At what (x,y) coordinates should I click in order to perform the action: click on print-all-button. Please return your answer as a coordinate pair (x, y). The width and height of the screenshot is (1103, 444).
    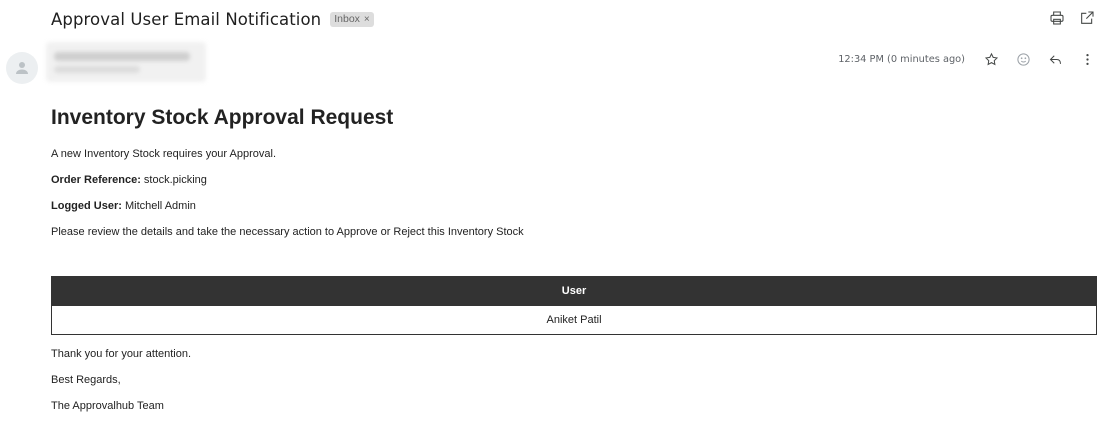
    Looking at the image, I should click on (1057, 18).